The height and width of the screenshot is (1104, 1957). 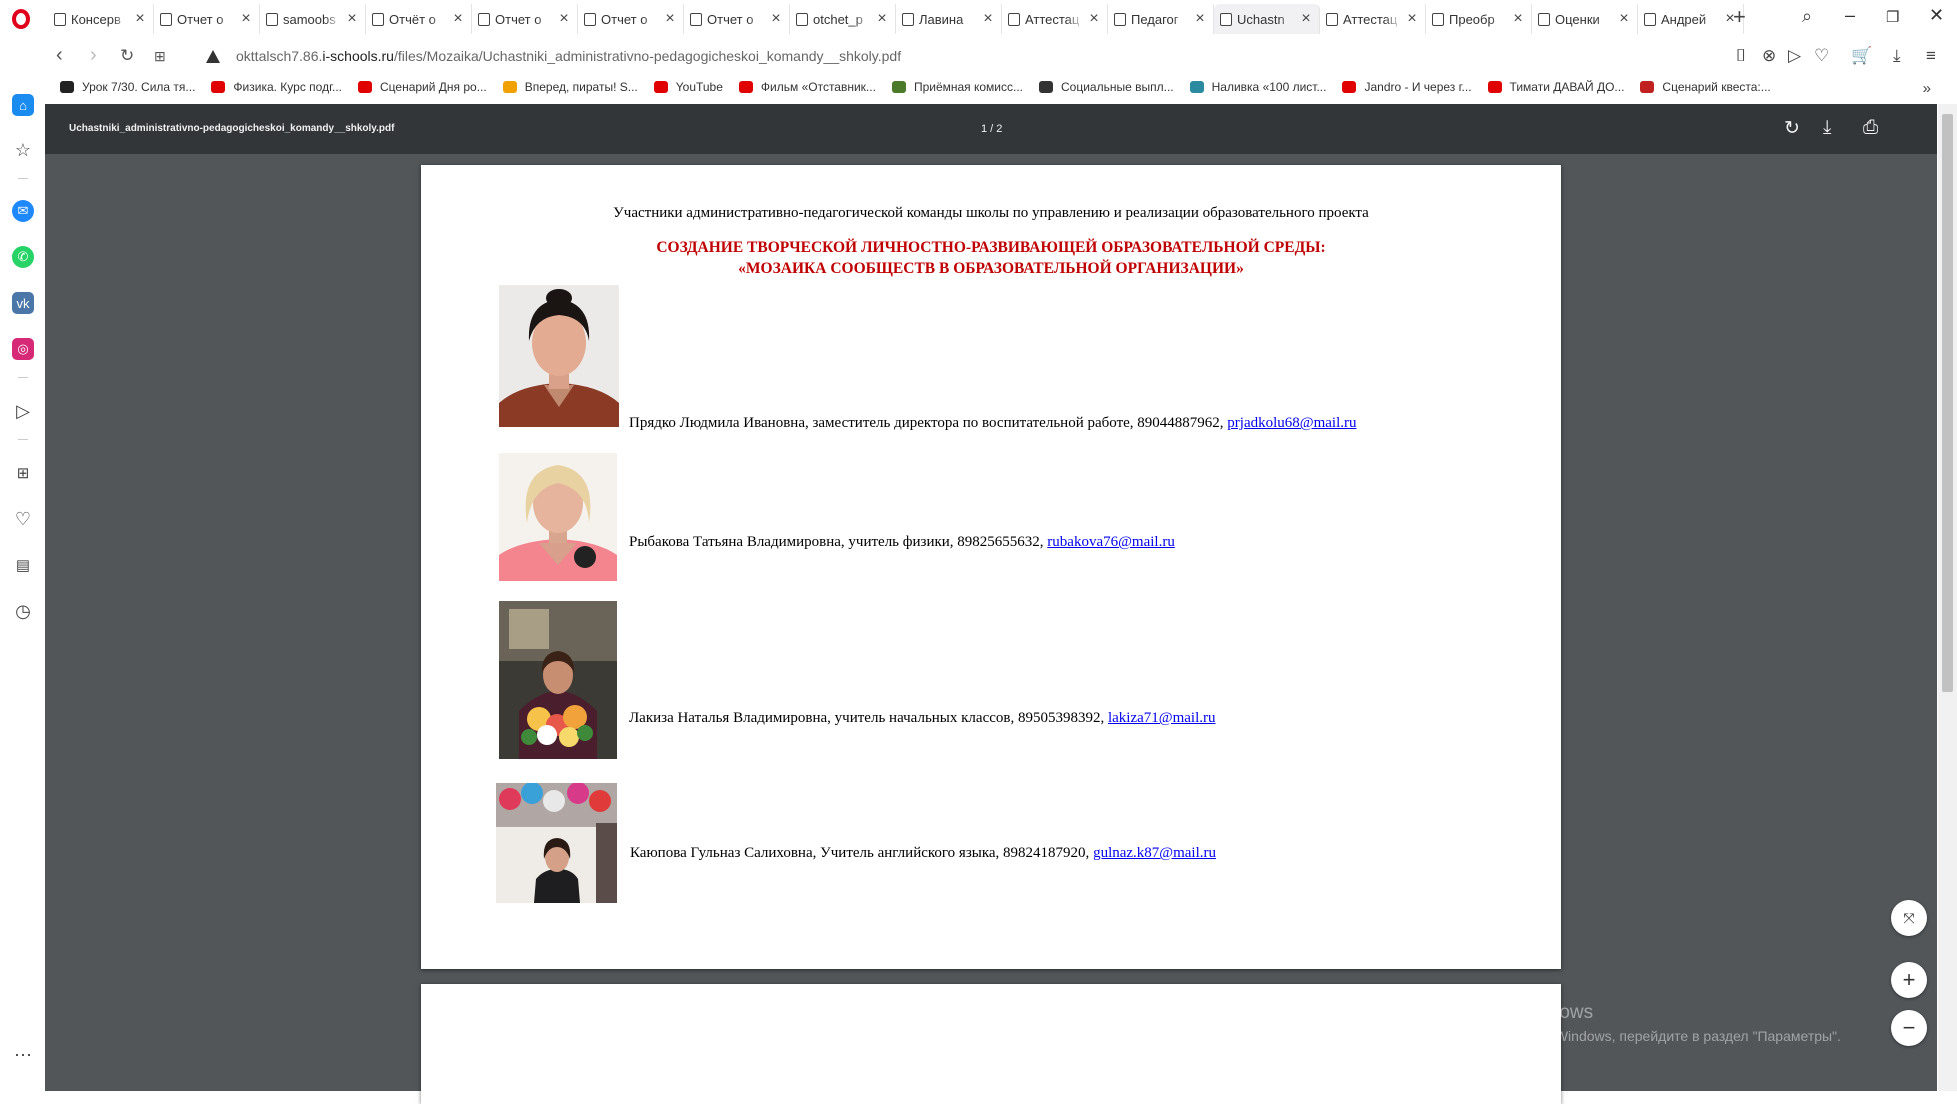 What do you see at coordinates (1870, 128) in the screenshot?
I see `print-icon: ⎙` at bounding box center [1870, 128].